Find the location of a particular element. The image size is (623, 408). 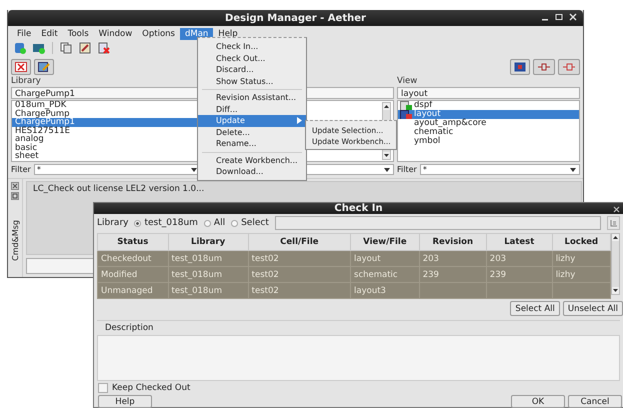

table-cell: Modified is located at coordinates (119, 275).